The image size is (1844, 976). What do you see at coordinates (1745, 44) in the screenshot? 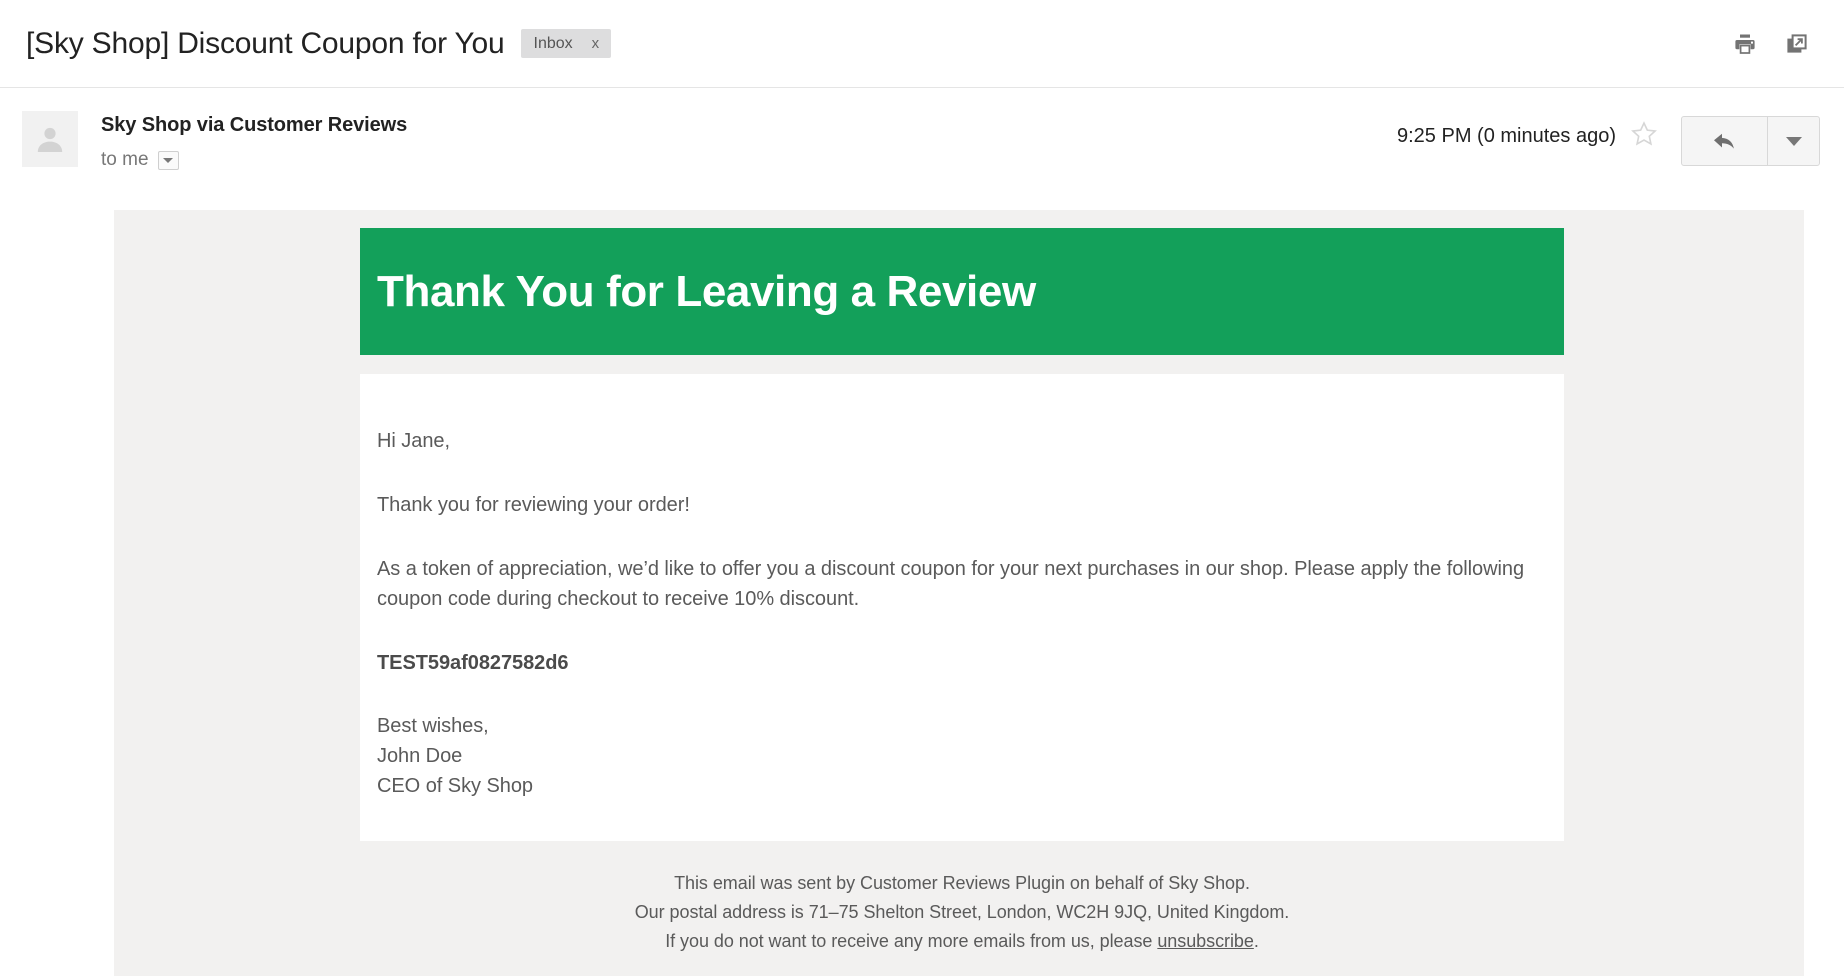
I see `print-icon` at bounding box center [1745, 44].